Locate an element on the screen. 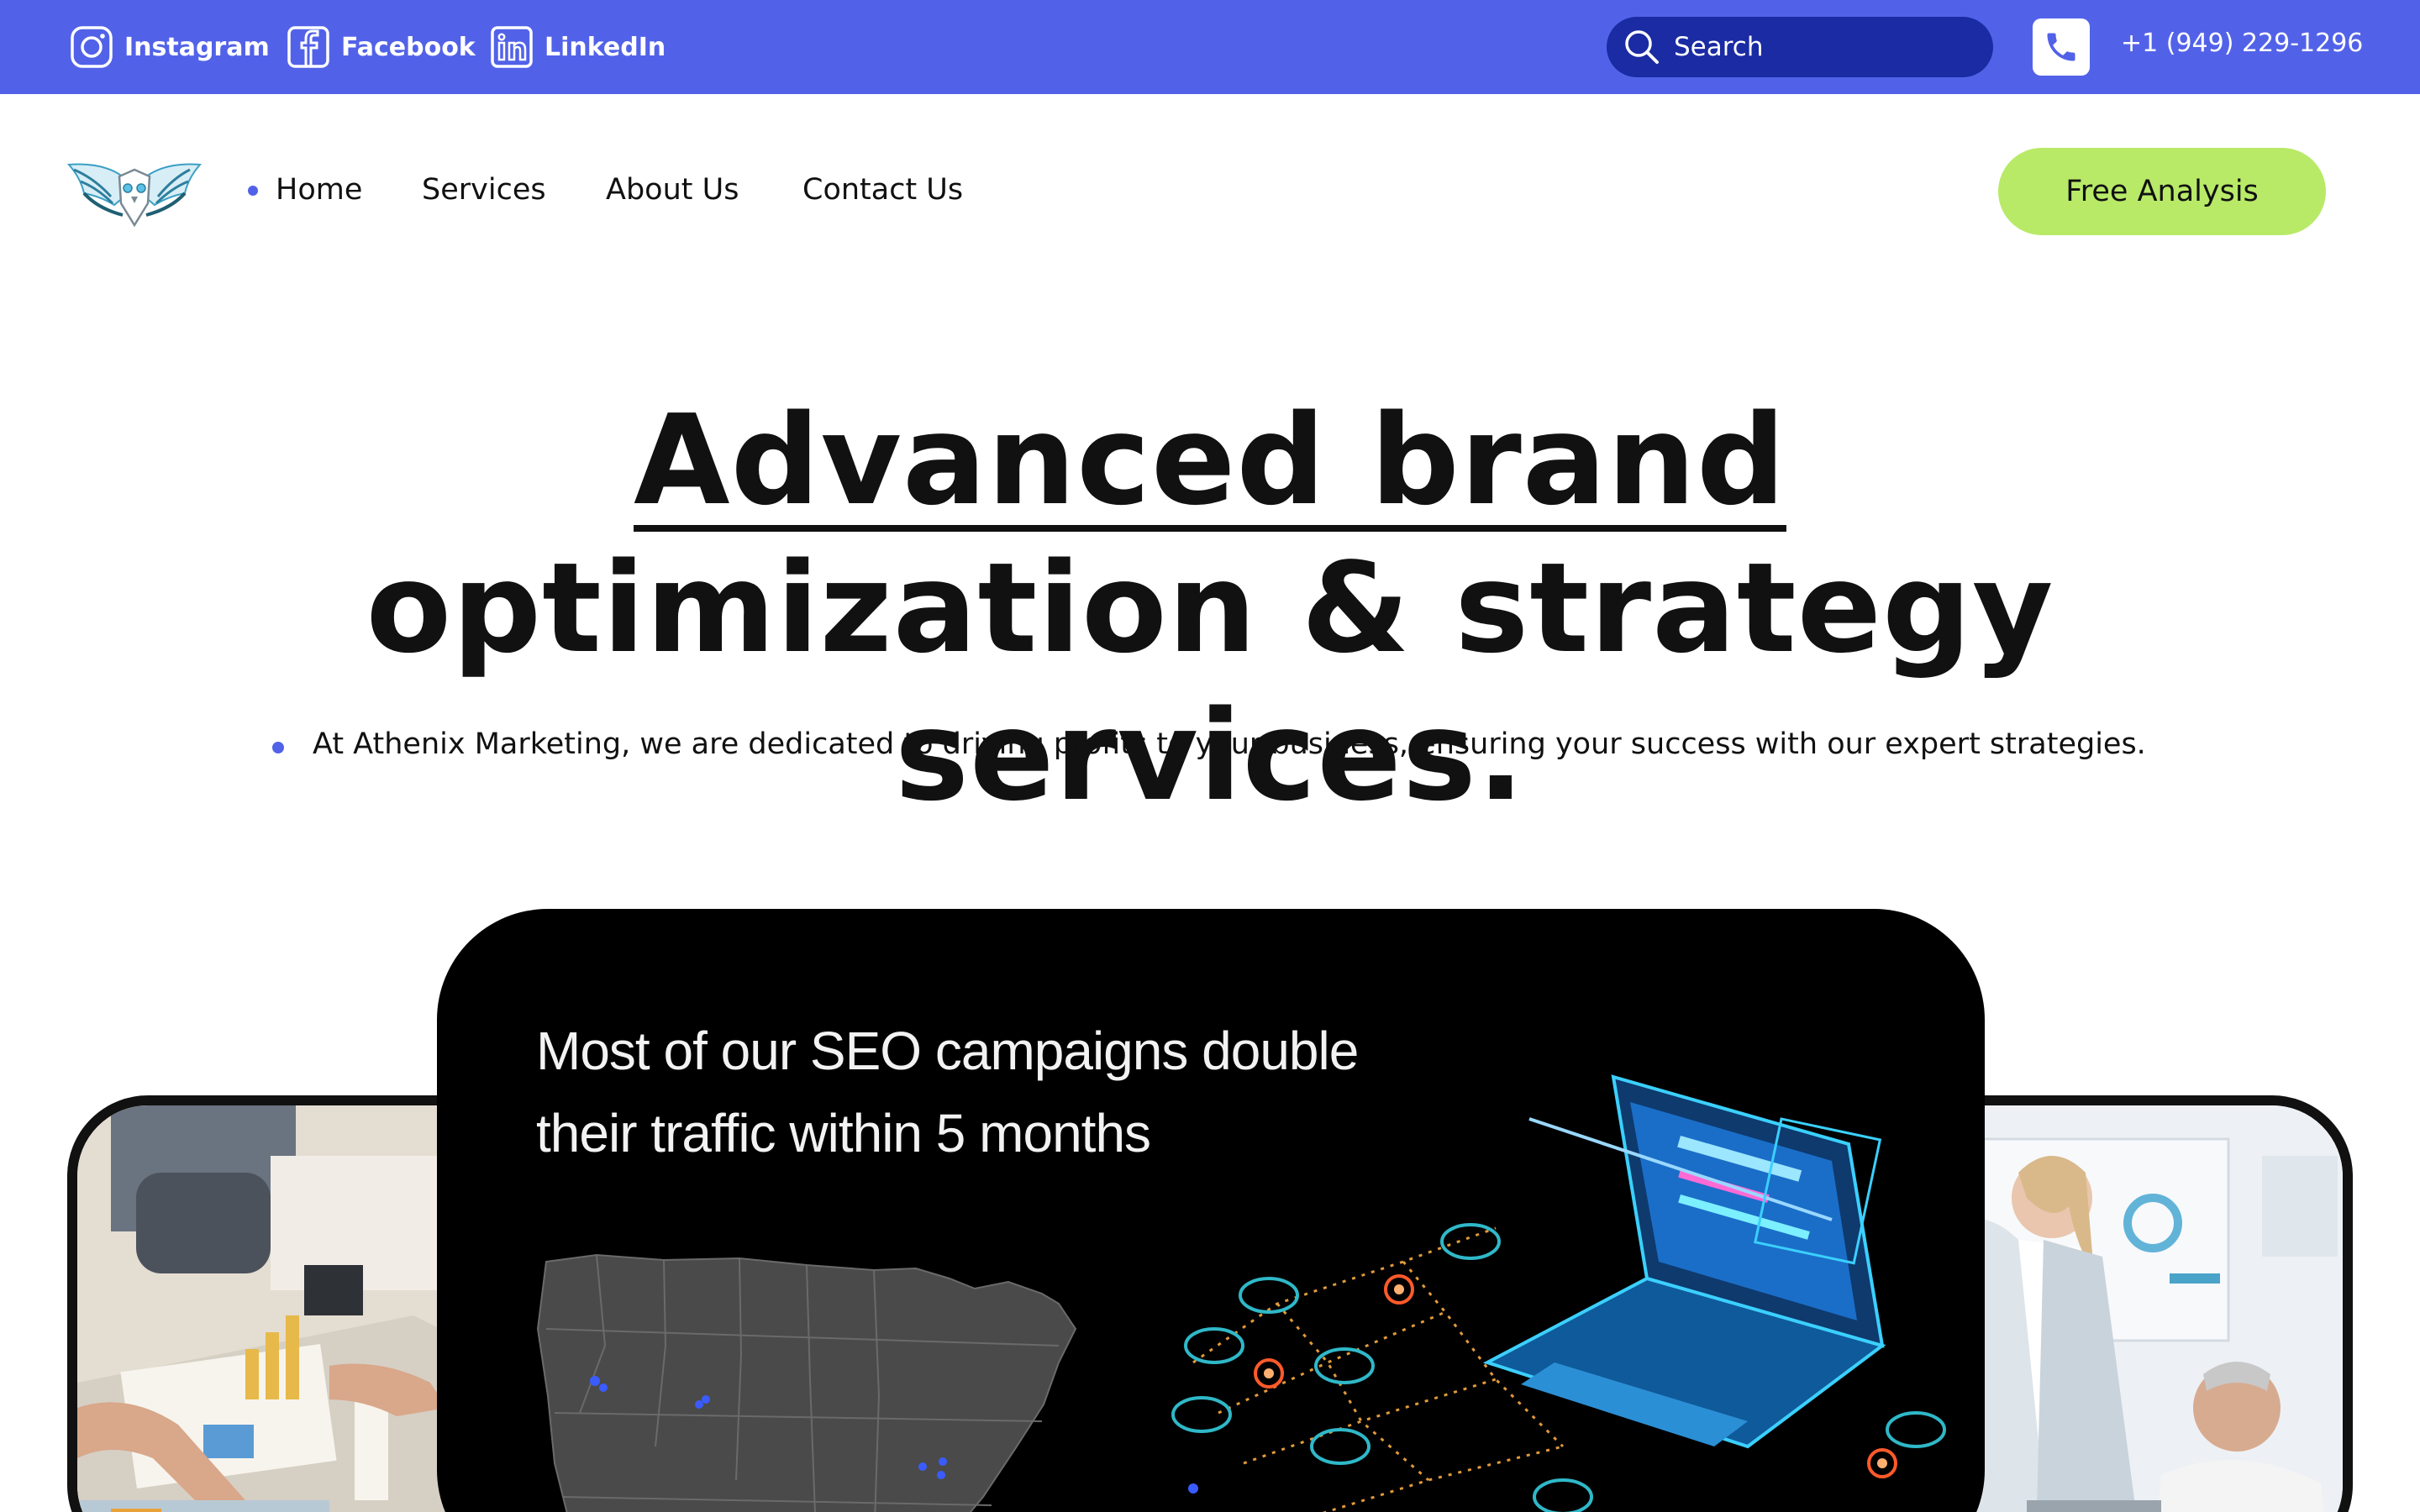  nav-item-contact-us: Contact Us is located at coordinates (882, 190).